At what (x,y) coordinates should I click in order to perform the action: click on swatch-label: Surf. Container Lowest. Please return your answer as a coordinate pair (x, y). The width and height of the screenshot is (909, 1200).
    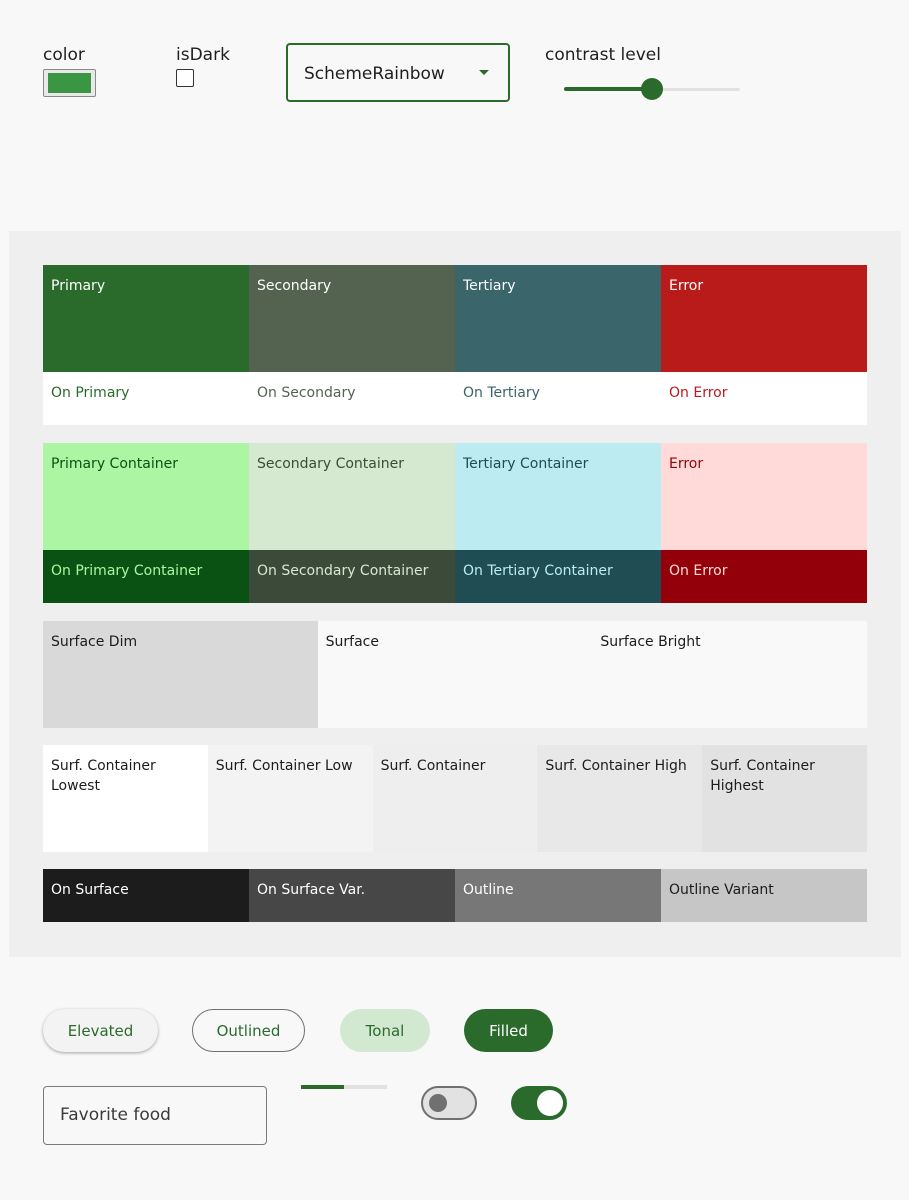
    Looking at the image, I should click on (103, 776).